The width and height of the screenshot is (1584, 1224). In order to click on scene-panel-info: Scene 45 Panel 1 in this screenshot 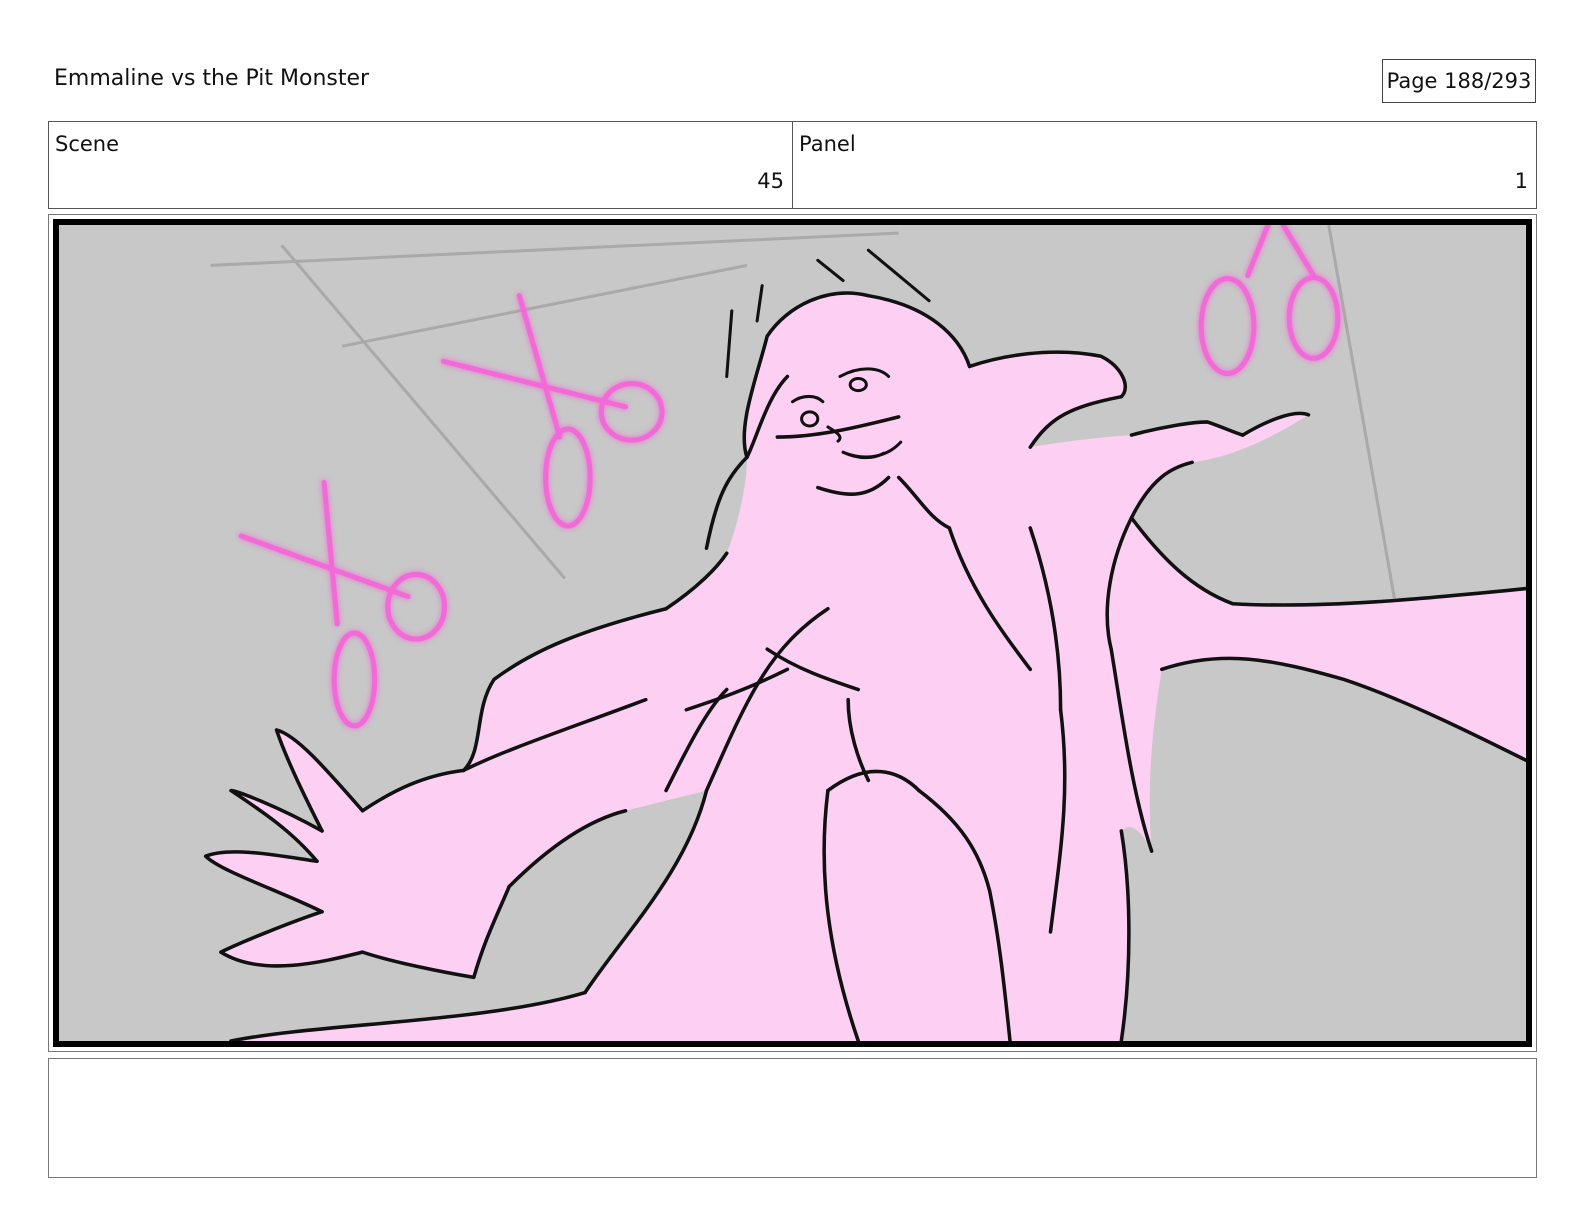, I will do `click(792, 165)`.